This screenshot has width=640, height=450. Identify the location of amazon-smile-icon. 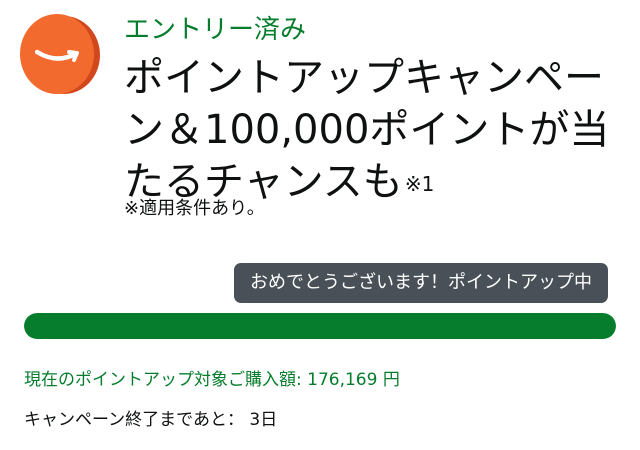
(57, 54).